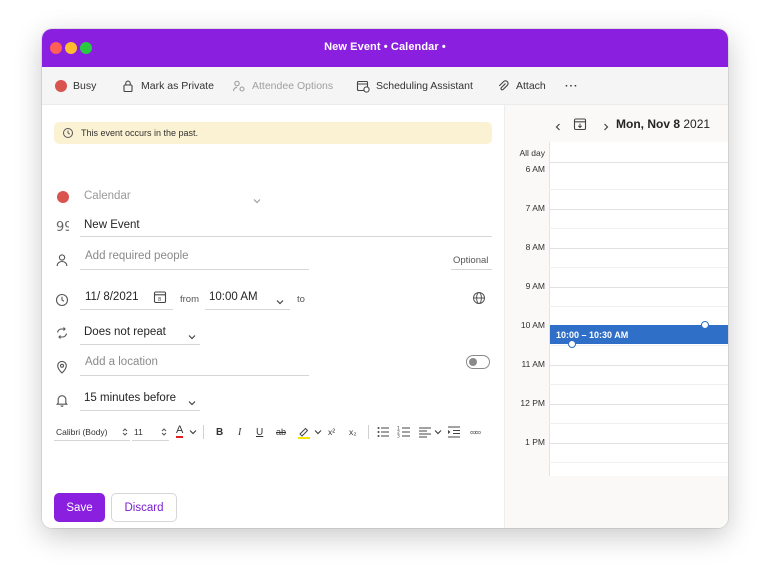 This screenshot has height=584, width=770. What do you see at coordinates (138, 432) in the screenshot?
I see `font-size-select: 11` at bounding box center [138, 432].